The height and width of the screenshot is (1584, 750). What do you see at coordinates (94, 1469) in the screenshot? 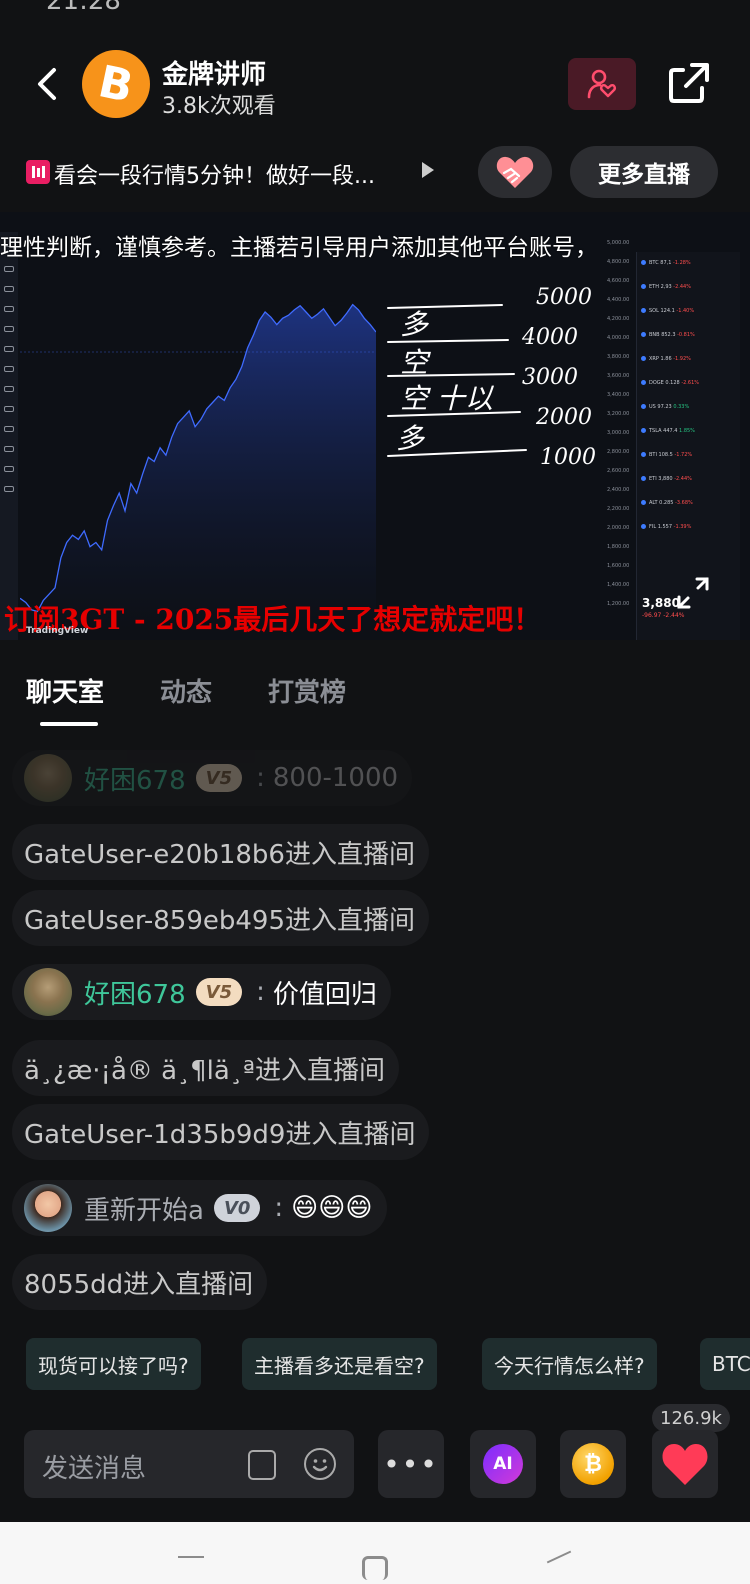
I see `message-placeholder: 发送消息` at bounding box center [94, 1469].